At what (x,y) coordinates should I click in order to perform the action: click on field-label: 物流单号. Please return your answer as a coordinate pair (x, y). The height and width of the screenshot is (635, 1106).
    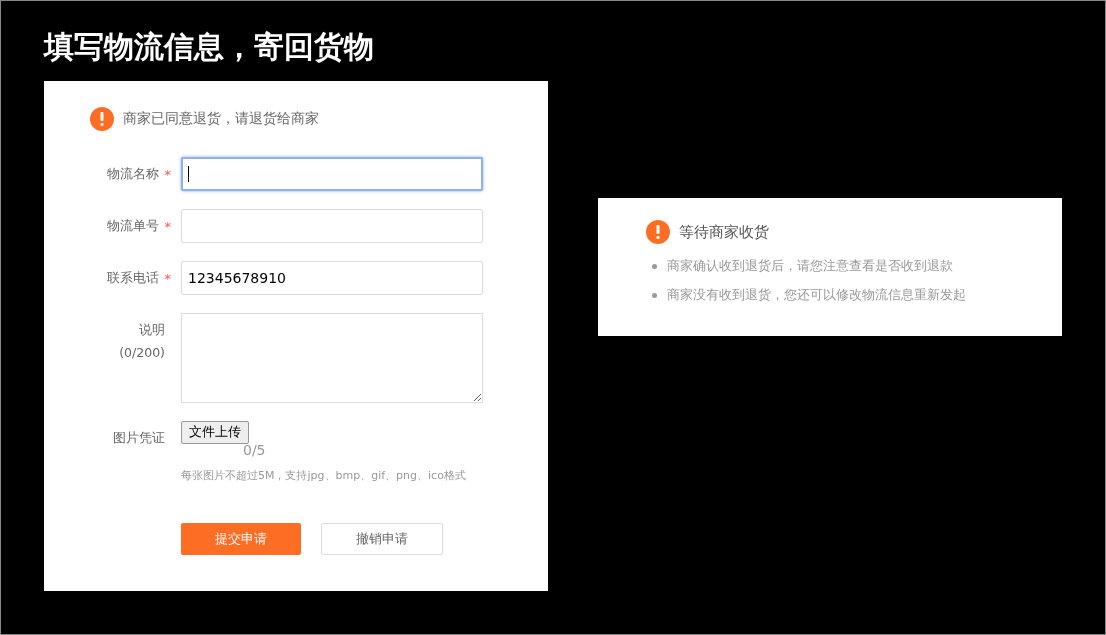
    Looking at the image, I should click on (132, 226).